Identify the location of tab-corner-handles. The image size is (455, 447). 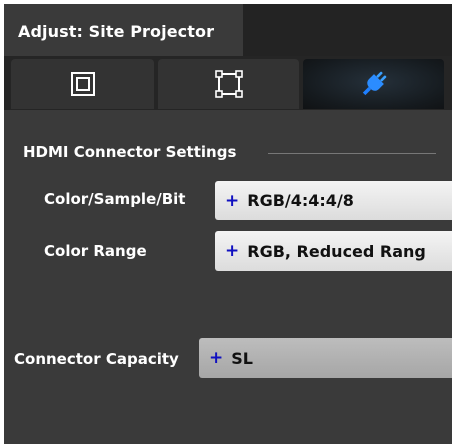
(228, 84).